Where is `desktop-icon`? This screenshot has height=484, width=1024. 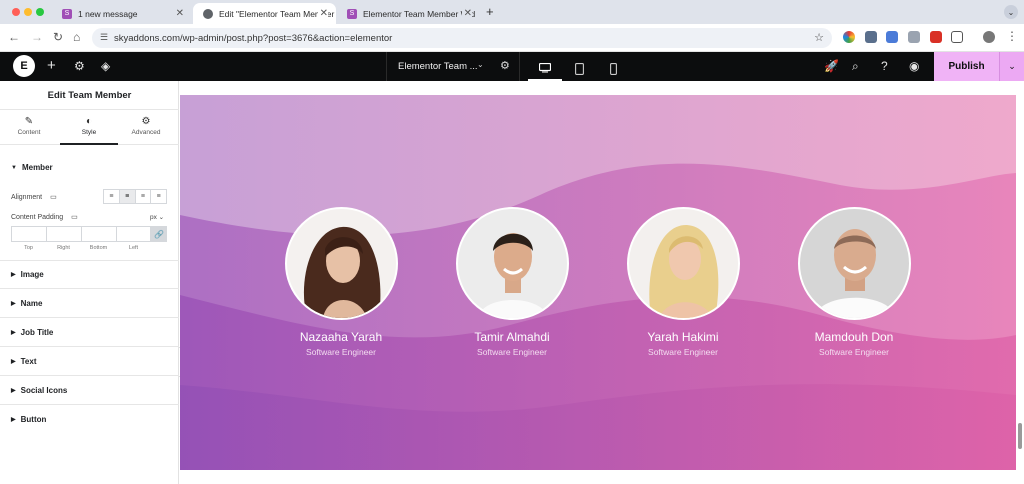
desktop-icon is located at coordinates (545, 67).